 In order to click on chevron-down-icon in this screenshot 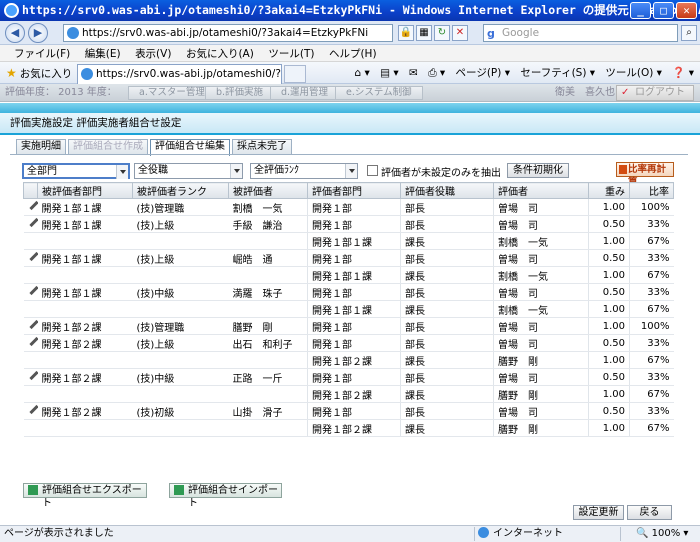, I will do `click(122, 172)`.